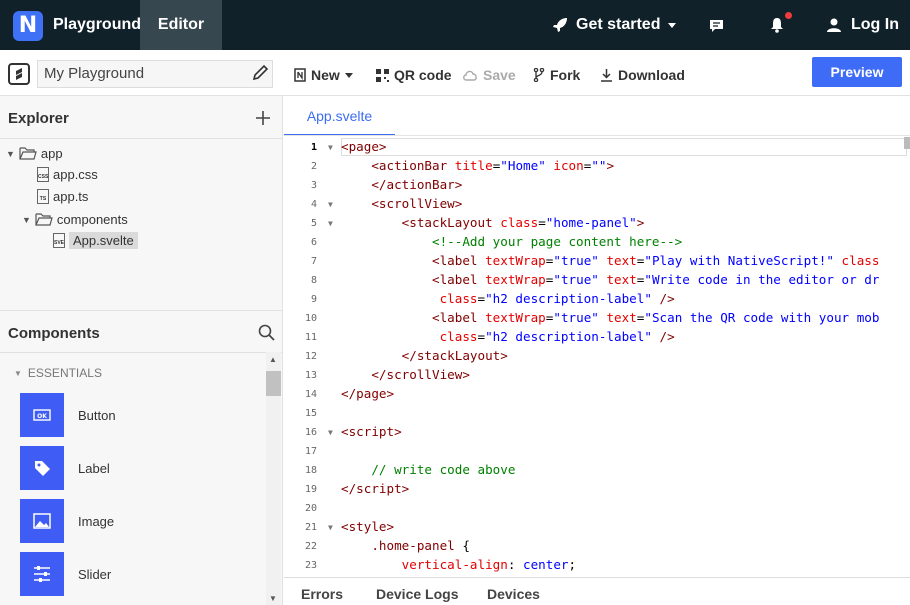 The height and width of the screenshot is (605, 910). Describe the element at coordinates (458, 564) in the screenshot. I see `code-line: vertical-align: center;` at that location.